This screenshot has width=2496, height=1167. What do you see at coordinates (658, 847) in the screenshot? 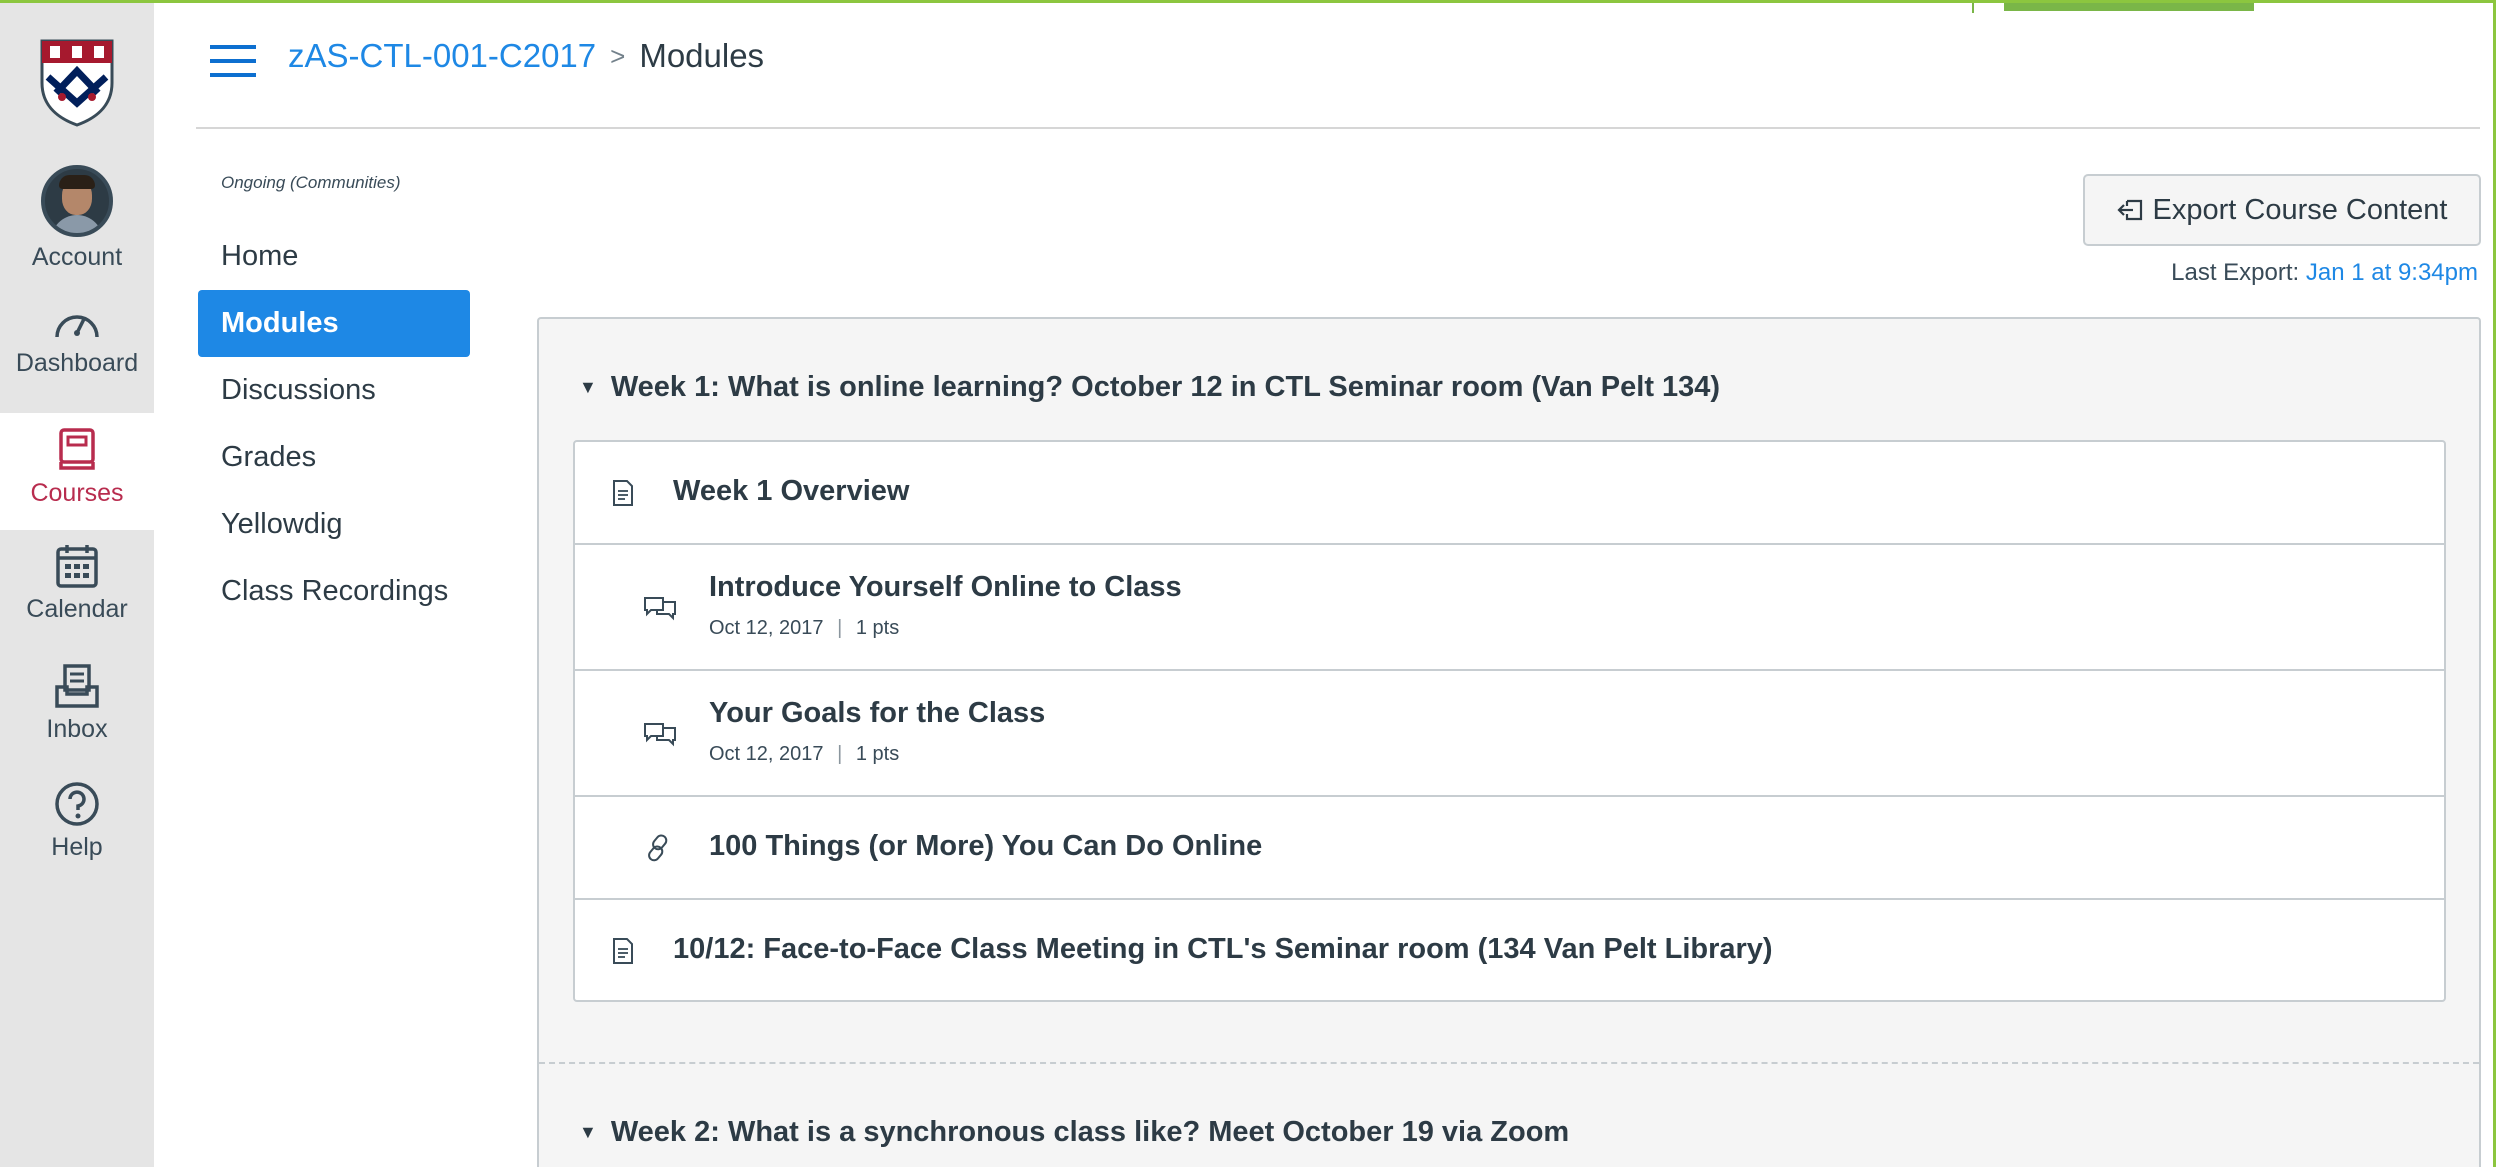
I see `link-icon` at bounding box center [658, 847].